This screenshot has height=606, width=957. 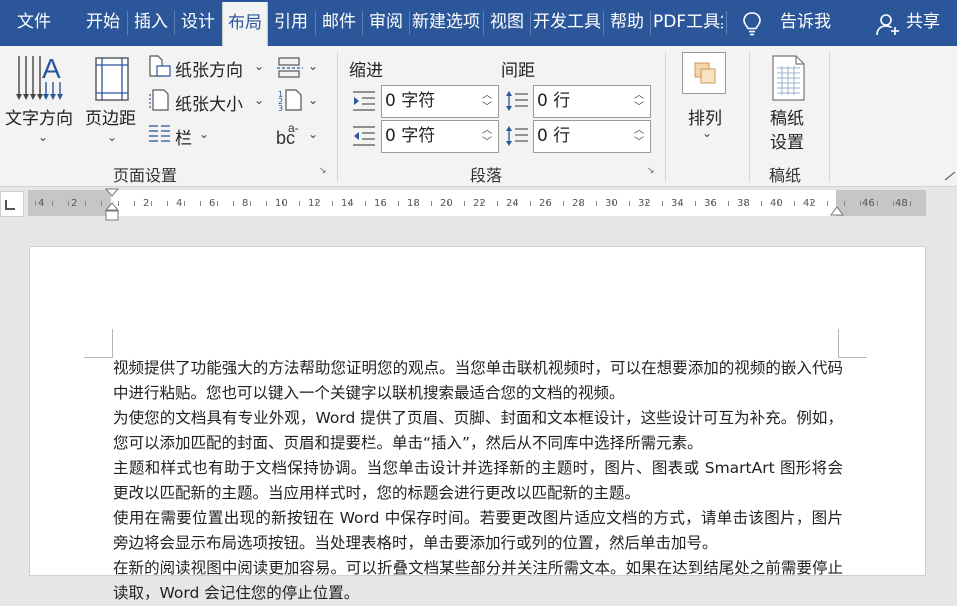 What do you see at coordinates (245, 24) in the screenshot?
I see `tab-layout: 布局` at bounding box center [245, 24].